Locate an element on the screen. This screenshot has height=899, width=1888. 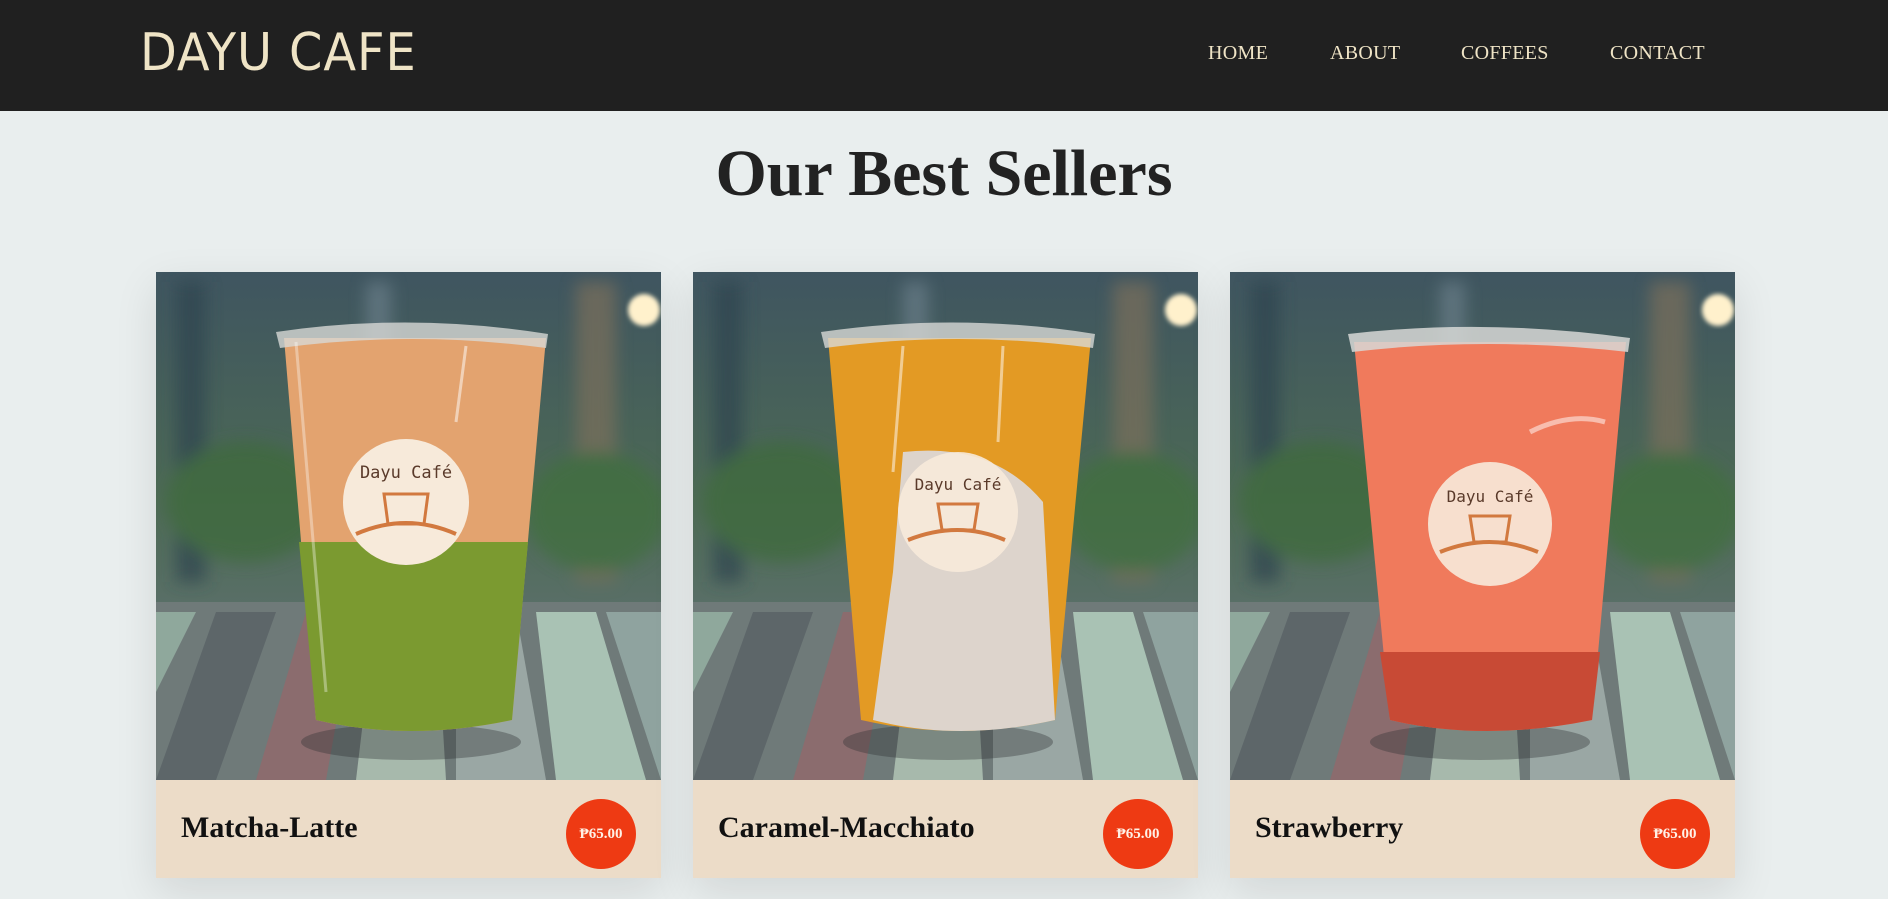
card-footer: Caramel-Macchiato ₱65.00 is located at coordinates (945, 829).